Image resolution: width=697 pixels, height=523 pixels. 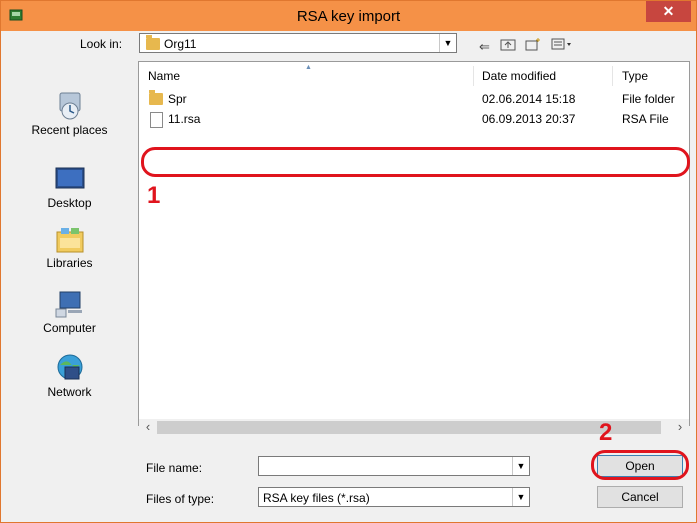 What do you see at coordinates (70, 179) in the screenshot?
I see `desktop-icon` at bounding box center [70, 179].